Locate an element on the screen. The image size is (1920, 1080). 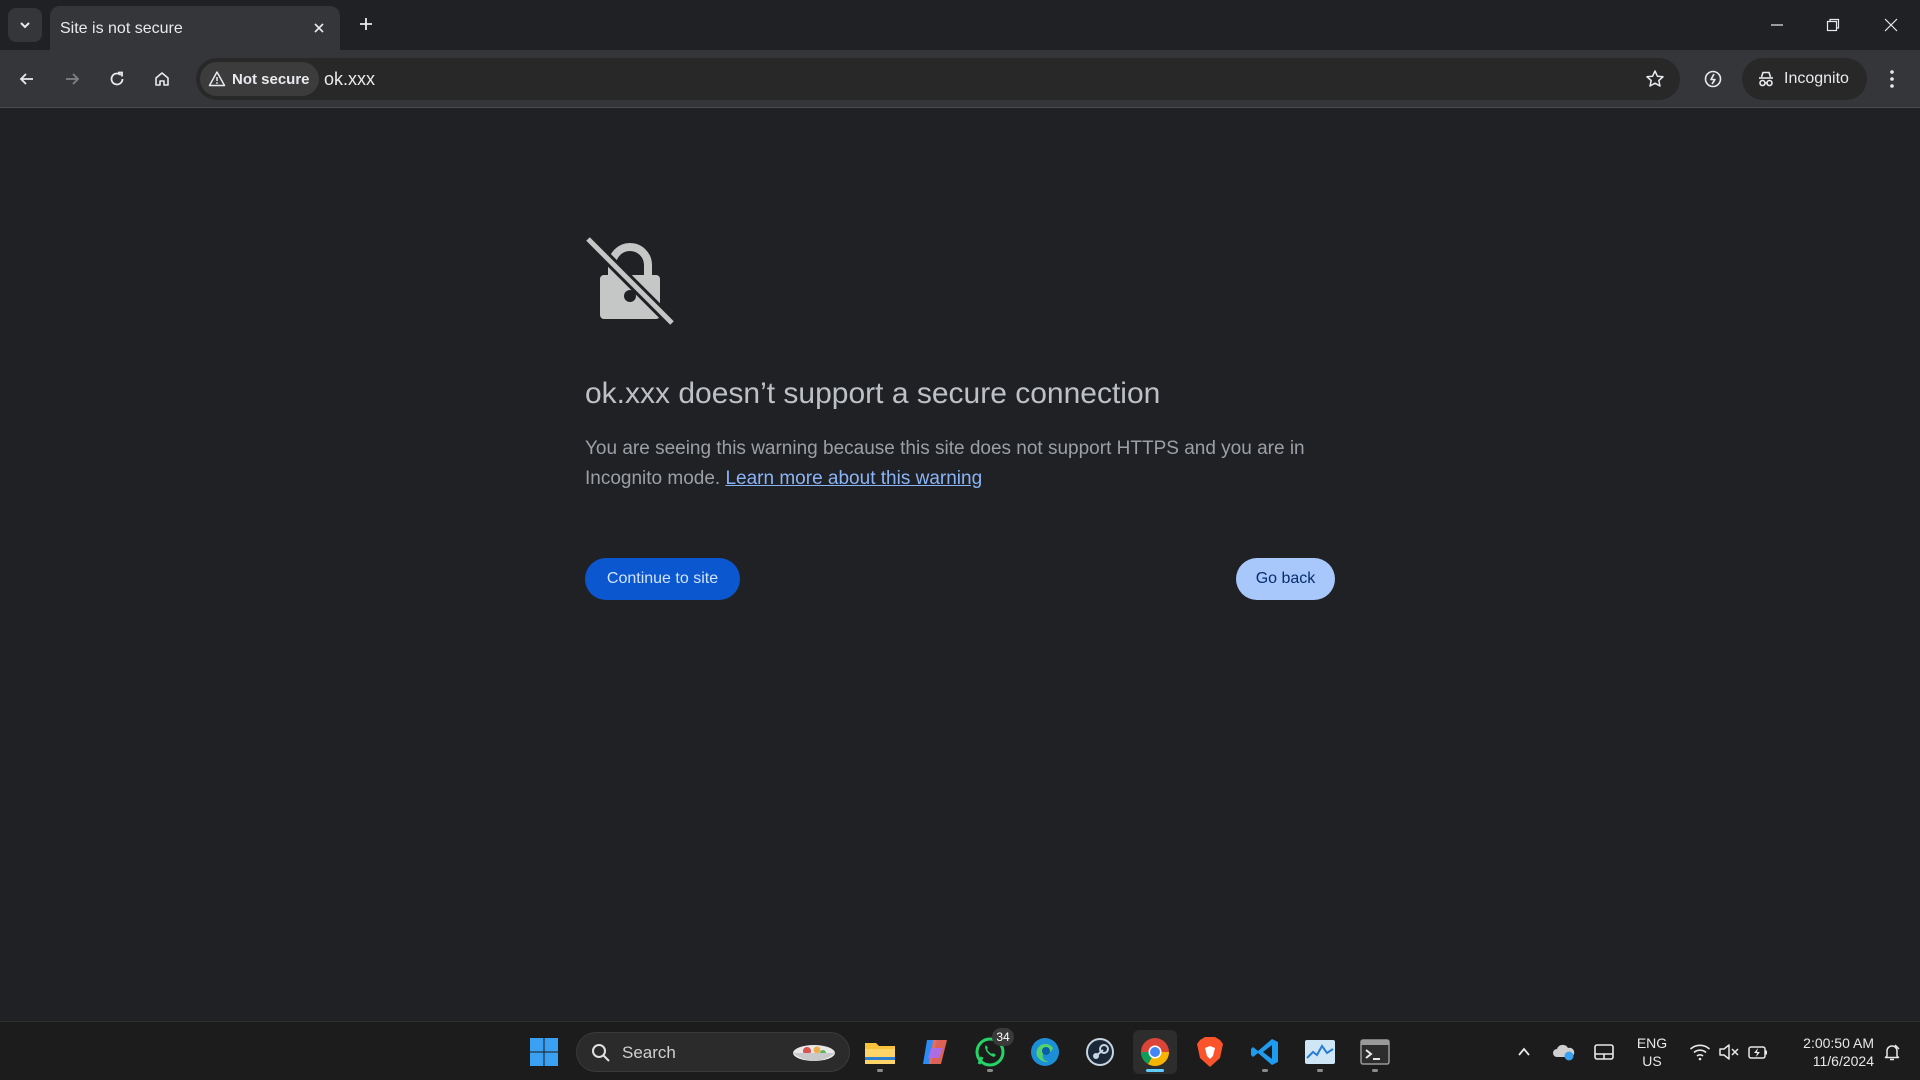
tab-search-button is located at coordinates (25, 25).